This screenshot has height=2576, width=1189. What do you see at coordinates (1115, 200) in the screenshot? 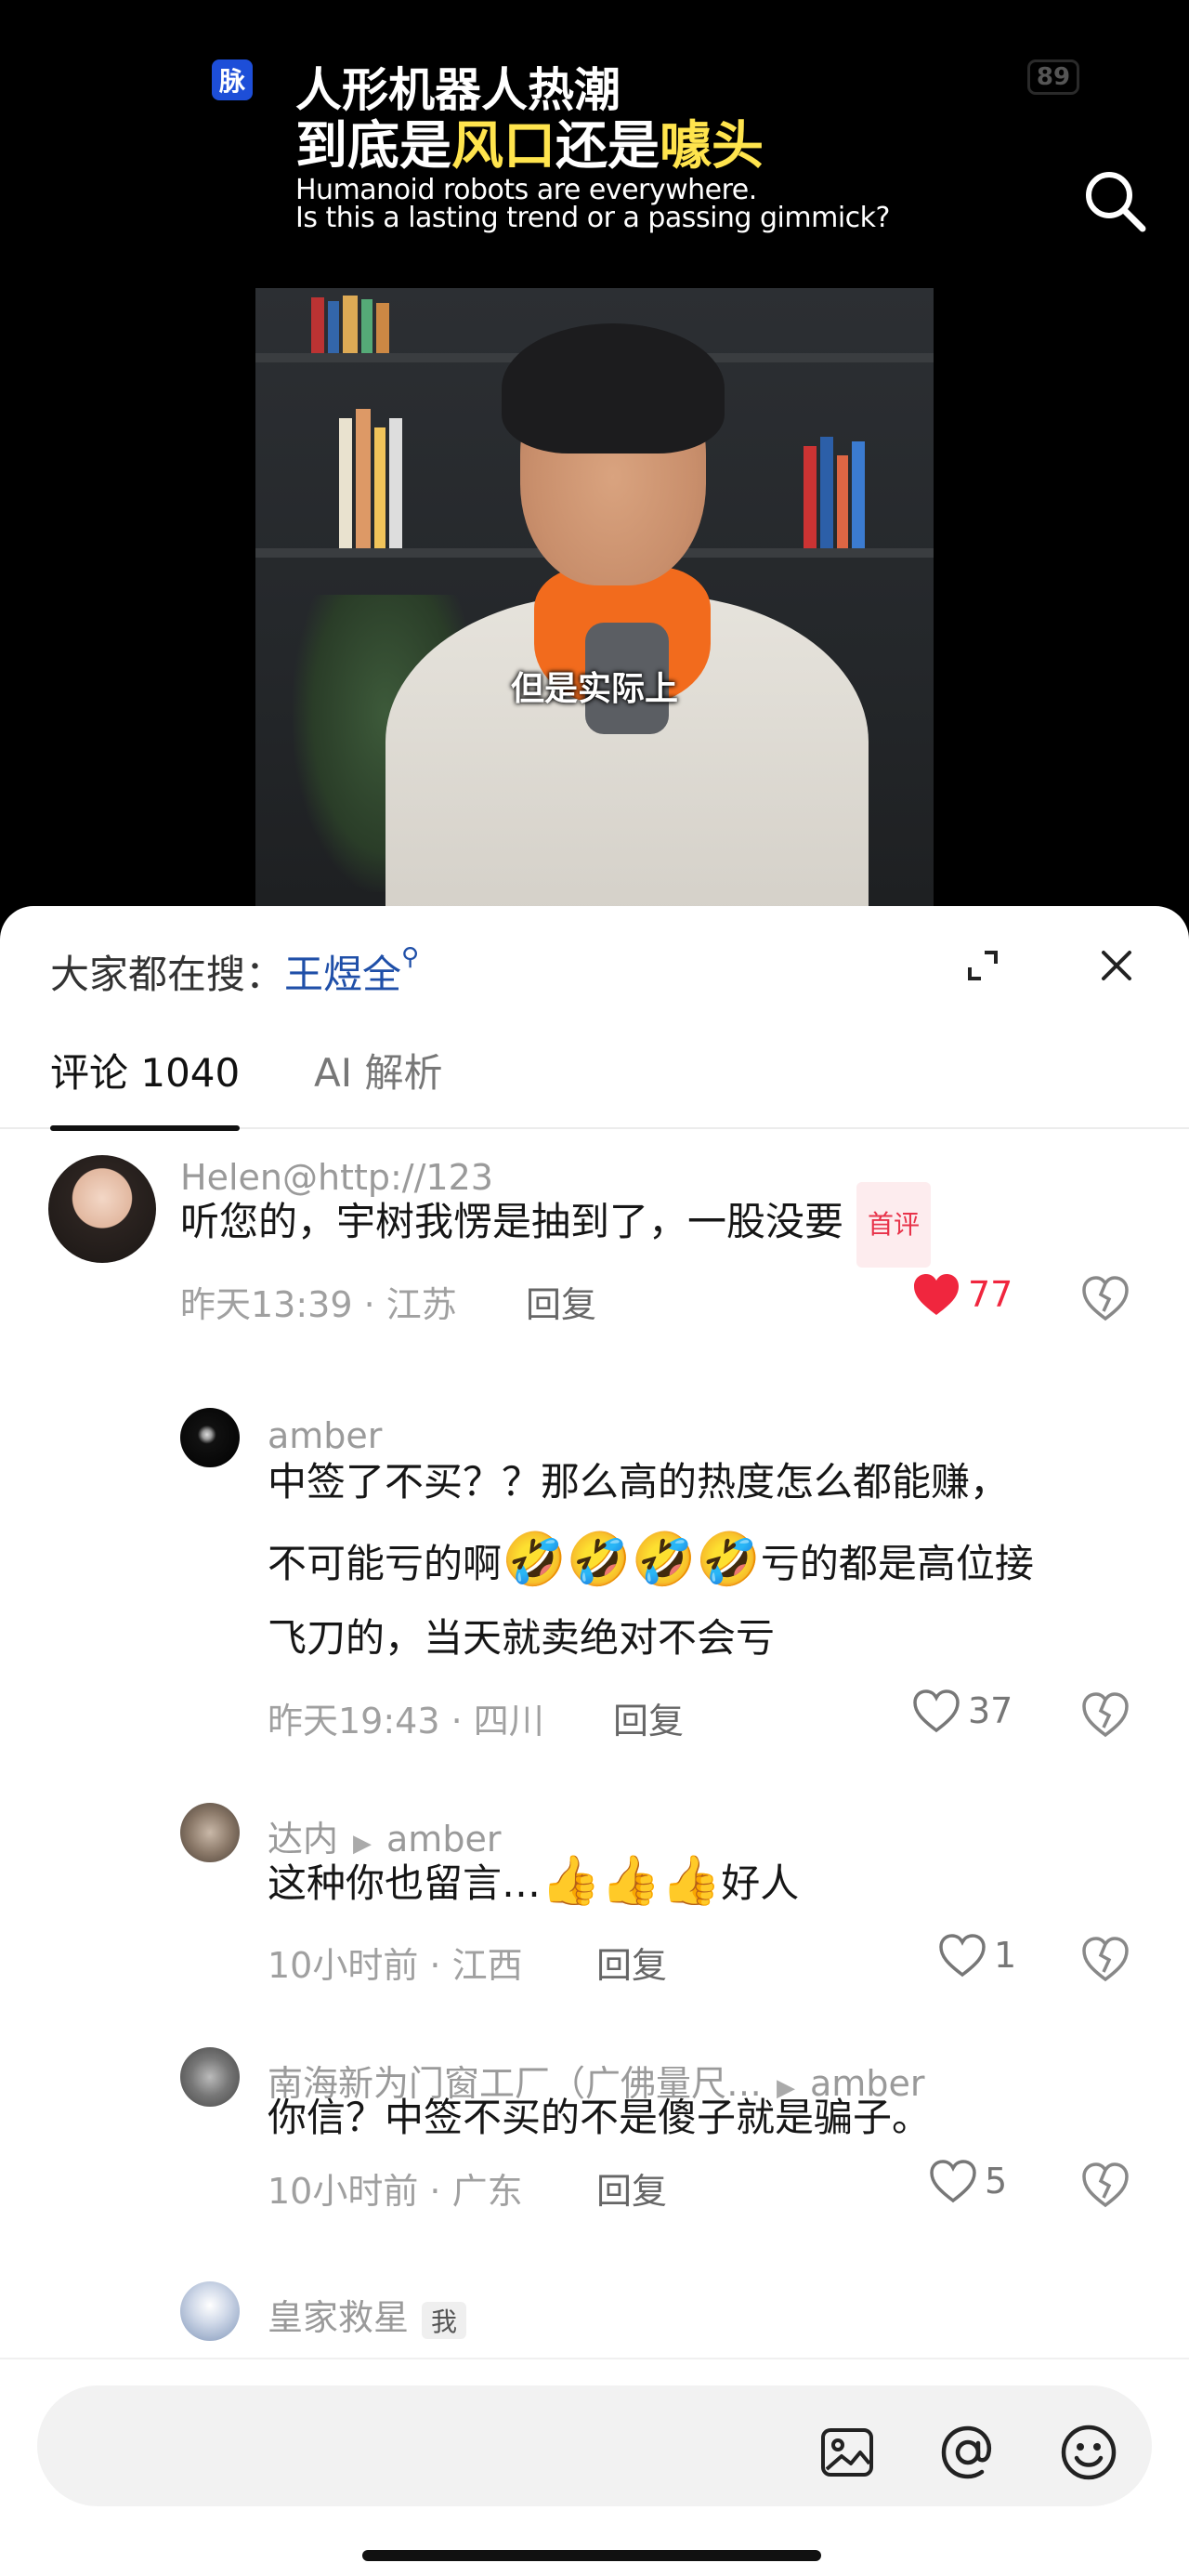
I see `search-icon` at bounding box center [1115, 200].